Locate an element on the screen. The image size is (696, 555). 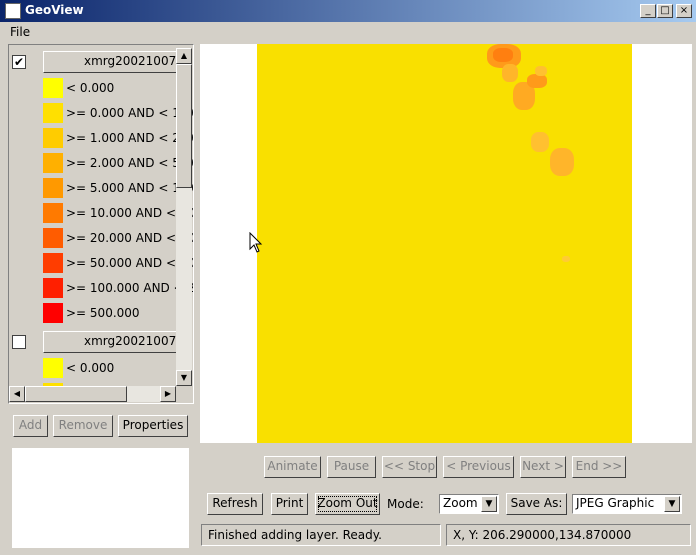
scroll-corner is located at coordinates (184, 394).